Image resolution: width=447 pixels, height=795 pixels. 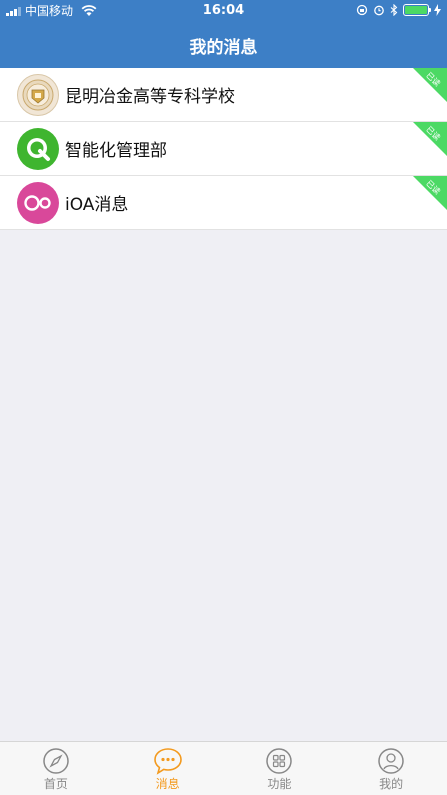 I want to click on message-title: 智能化管理部, so click(x=116, y=151).